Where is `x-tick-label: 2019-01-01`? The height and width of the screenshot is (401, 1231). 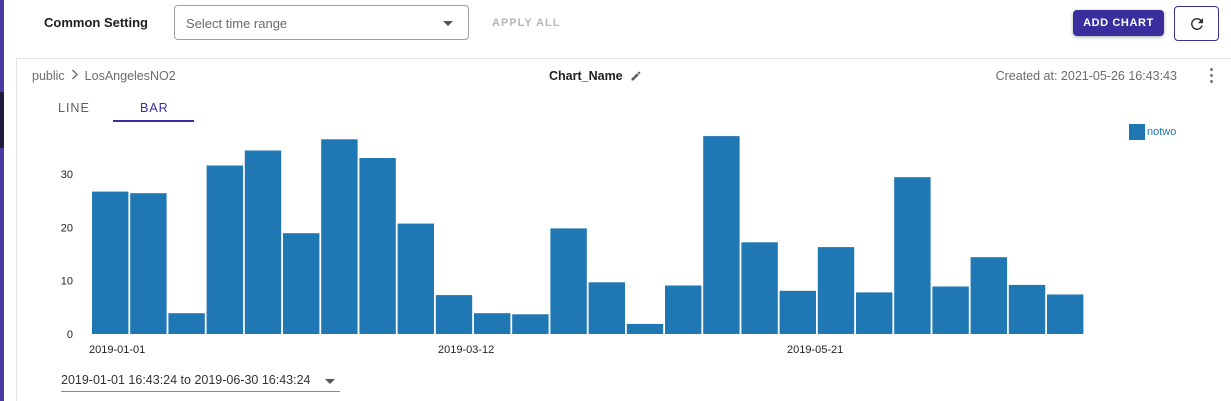
x-tick-label: 2019-01-01 is located at coordinates (117, 350).